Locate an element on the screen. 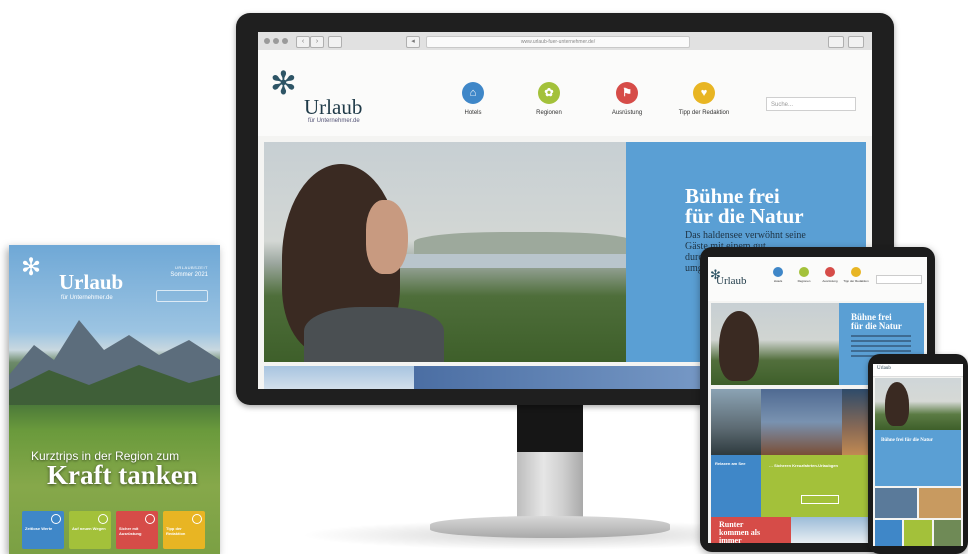 The image size is (968, 554). heart-icon is located at coordinates (856, 272).